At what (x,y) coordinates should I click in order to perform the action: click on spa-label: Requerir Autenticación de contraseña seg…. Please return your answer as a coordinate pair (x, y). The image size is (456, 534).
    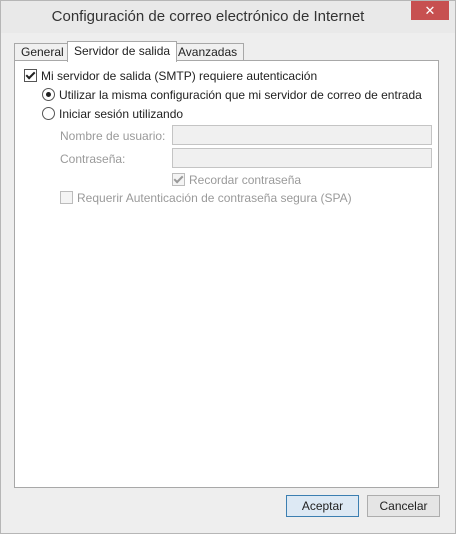
    Looking at the image, I should click on (214, 198).